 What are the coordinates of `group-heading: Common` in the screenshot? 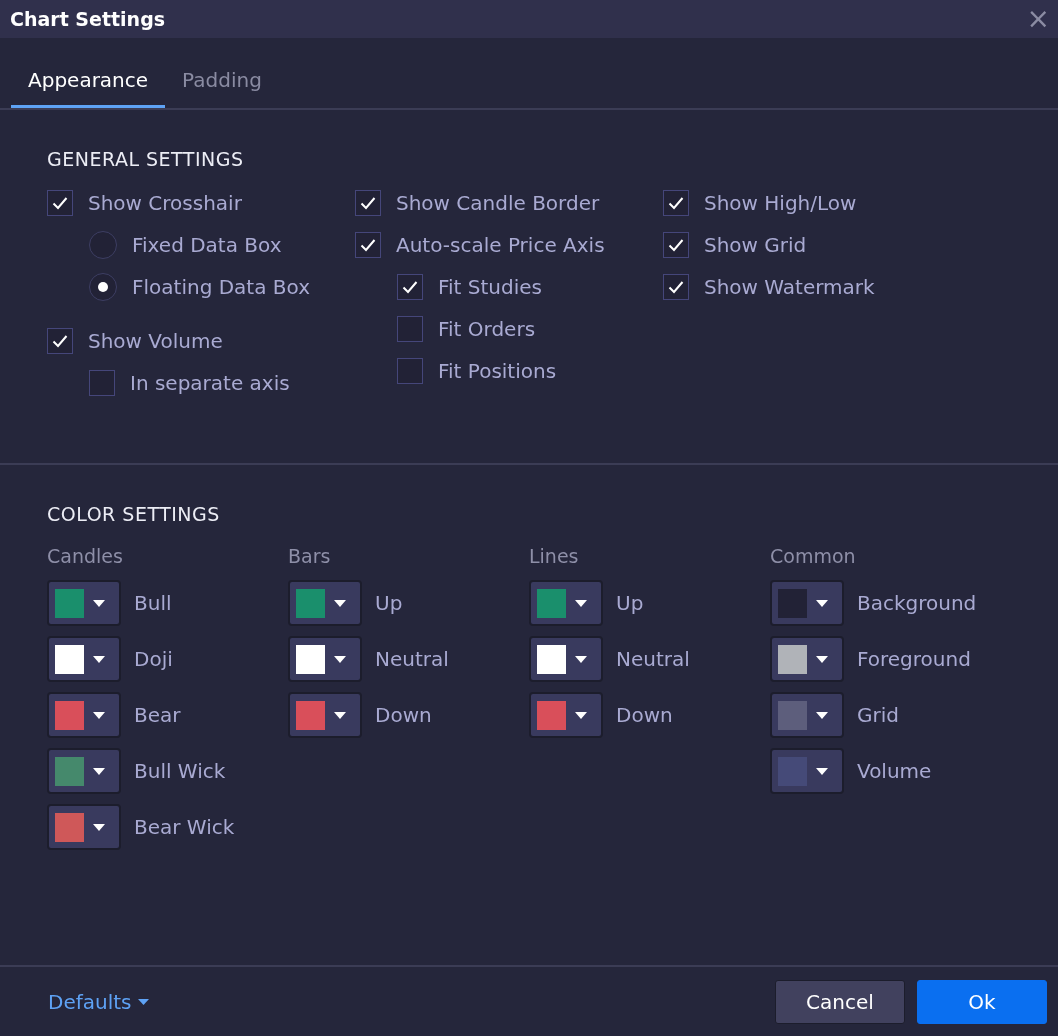 It's located at (813, 556).